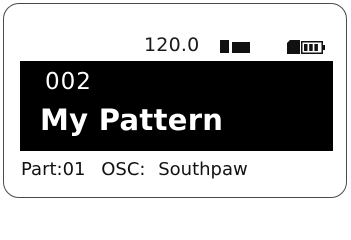 The image size is (351, 240). What do you see at coordinates (132, 120) in the screenshot?
I see `pattern-name: My Pattern` at bounding box center [132, 120].